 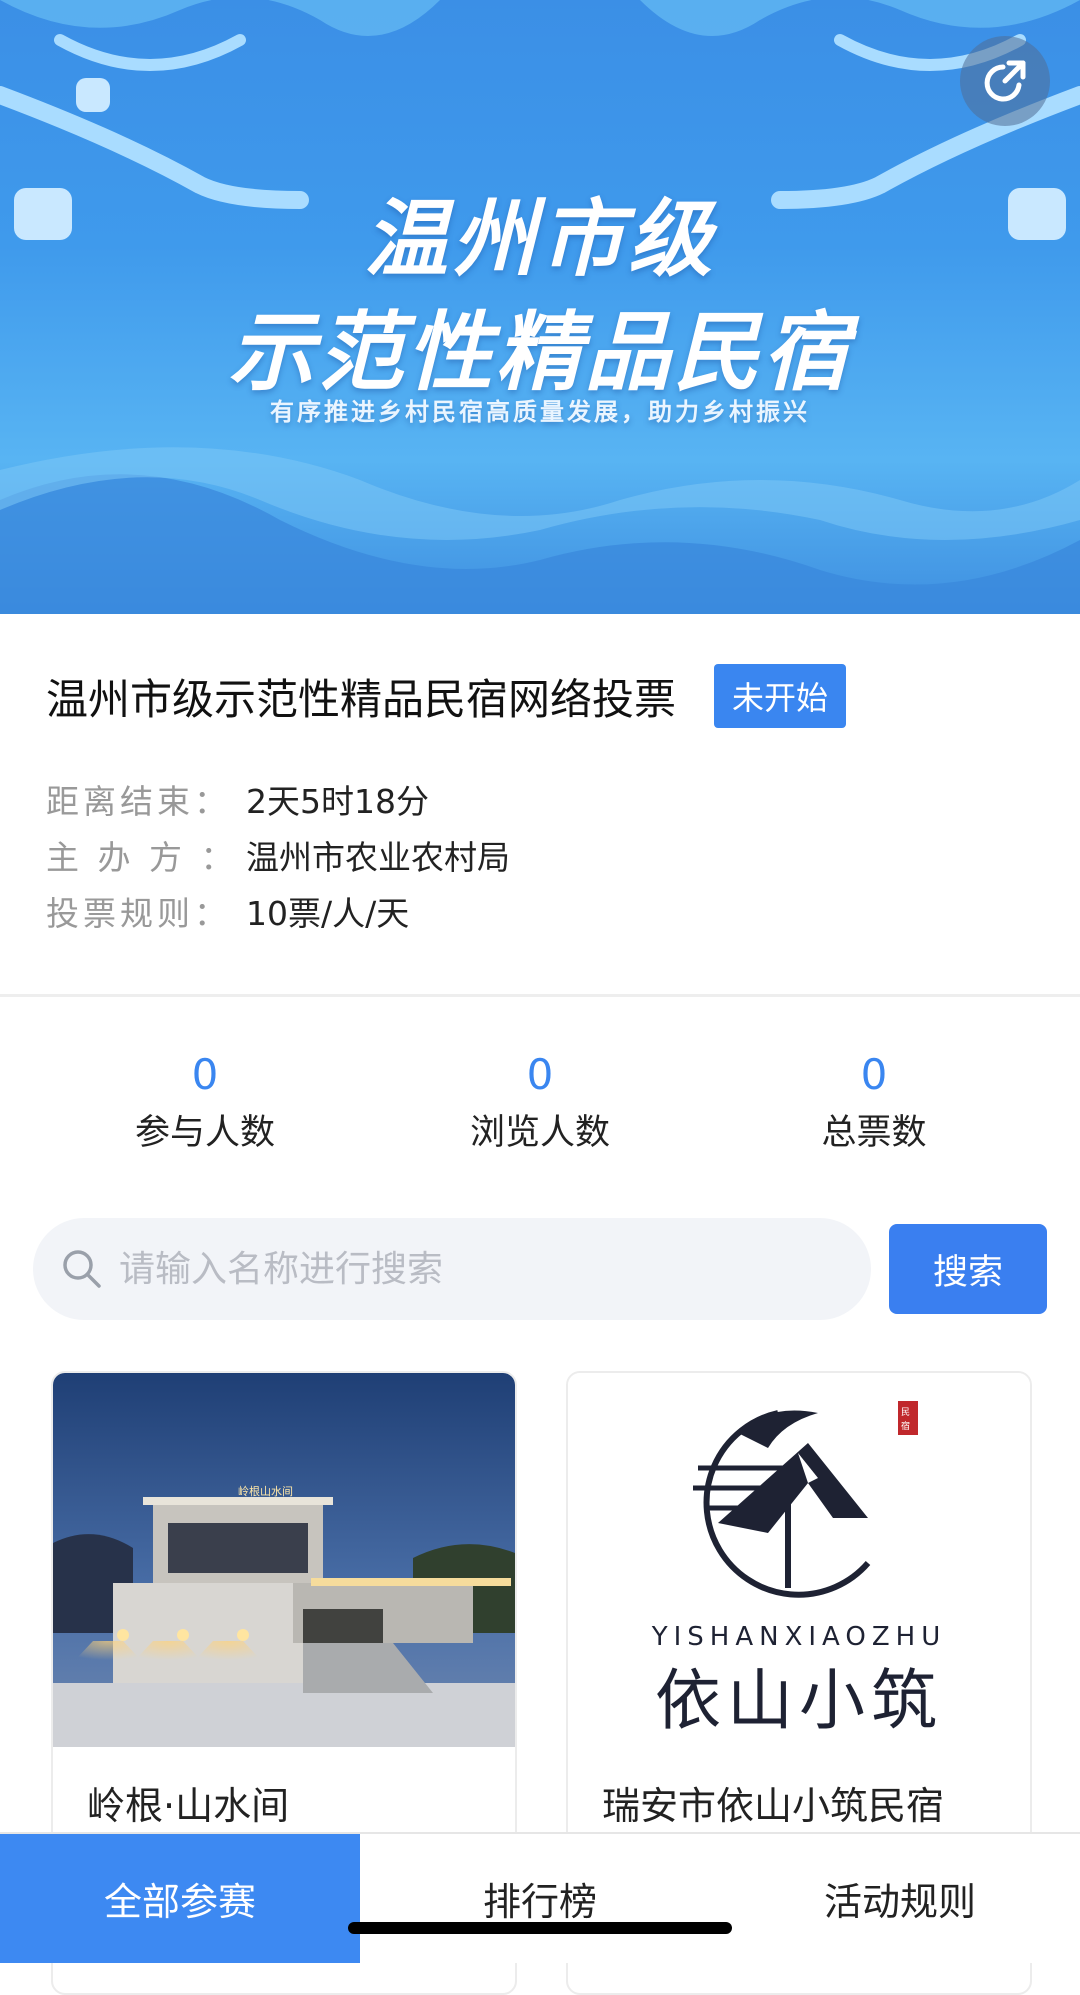 What do you see at coordinates (138, 913) in the screenshot?
I see `vote-rule-label: 投票规则：` at bounding box center [138, 913].